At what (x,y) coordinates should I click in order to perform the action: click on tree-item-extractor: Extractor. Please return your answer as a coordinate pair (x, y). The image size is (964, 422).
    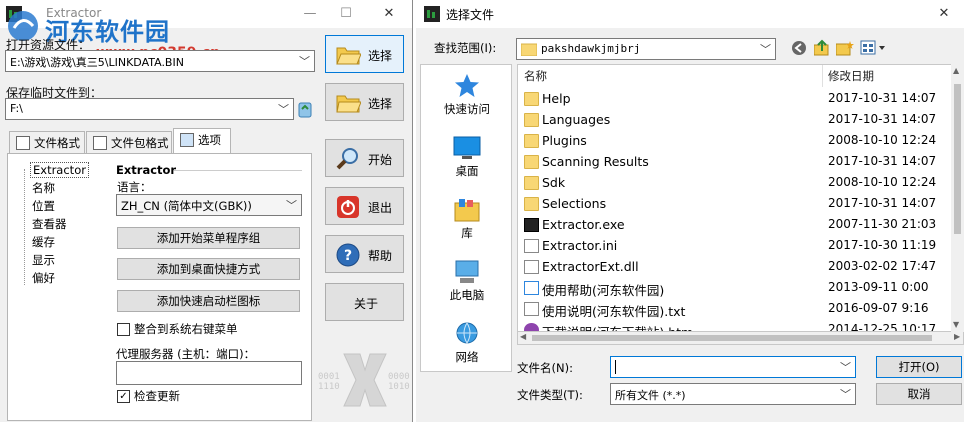
    Looking at the image, I should click on (59, 170).